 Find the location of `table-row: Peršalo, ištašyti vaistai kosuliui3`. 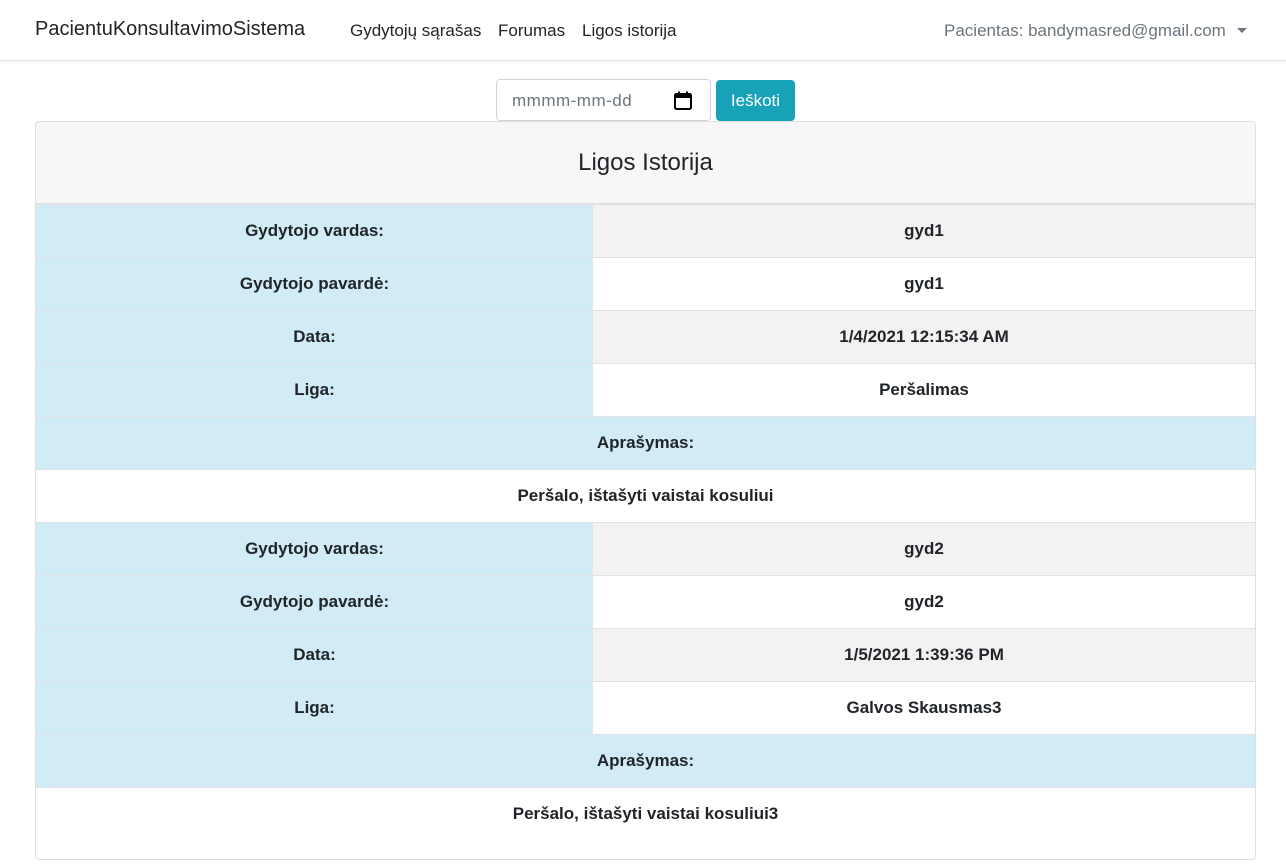

table-row: Peršalo, ištašyti vaistai kosuliui3 is located at coordinates (645, 814).